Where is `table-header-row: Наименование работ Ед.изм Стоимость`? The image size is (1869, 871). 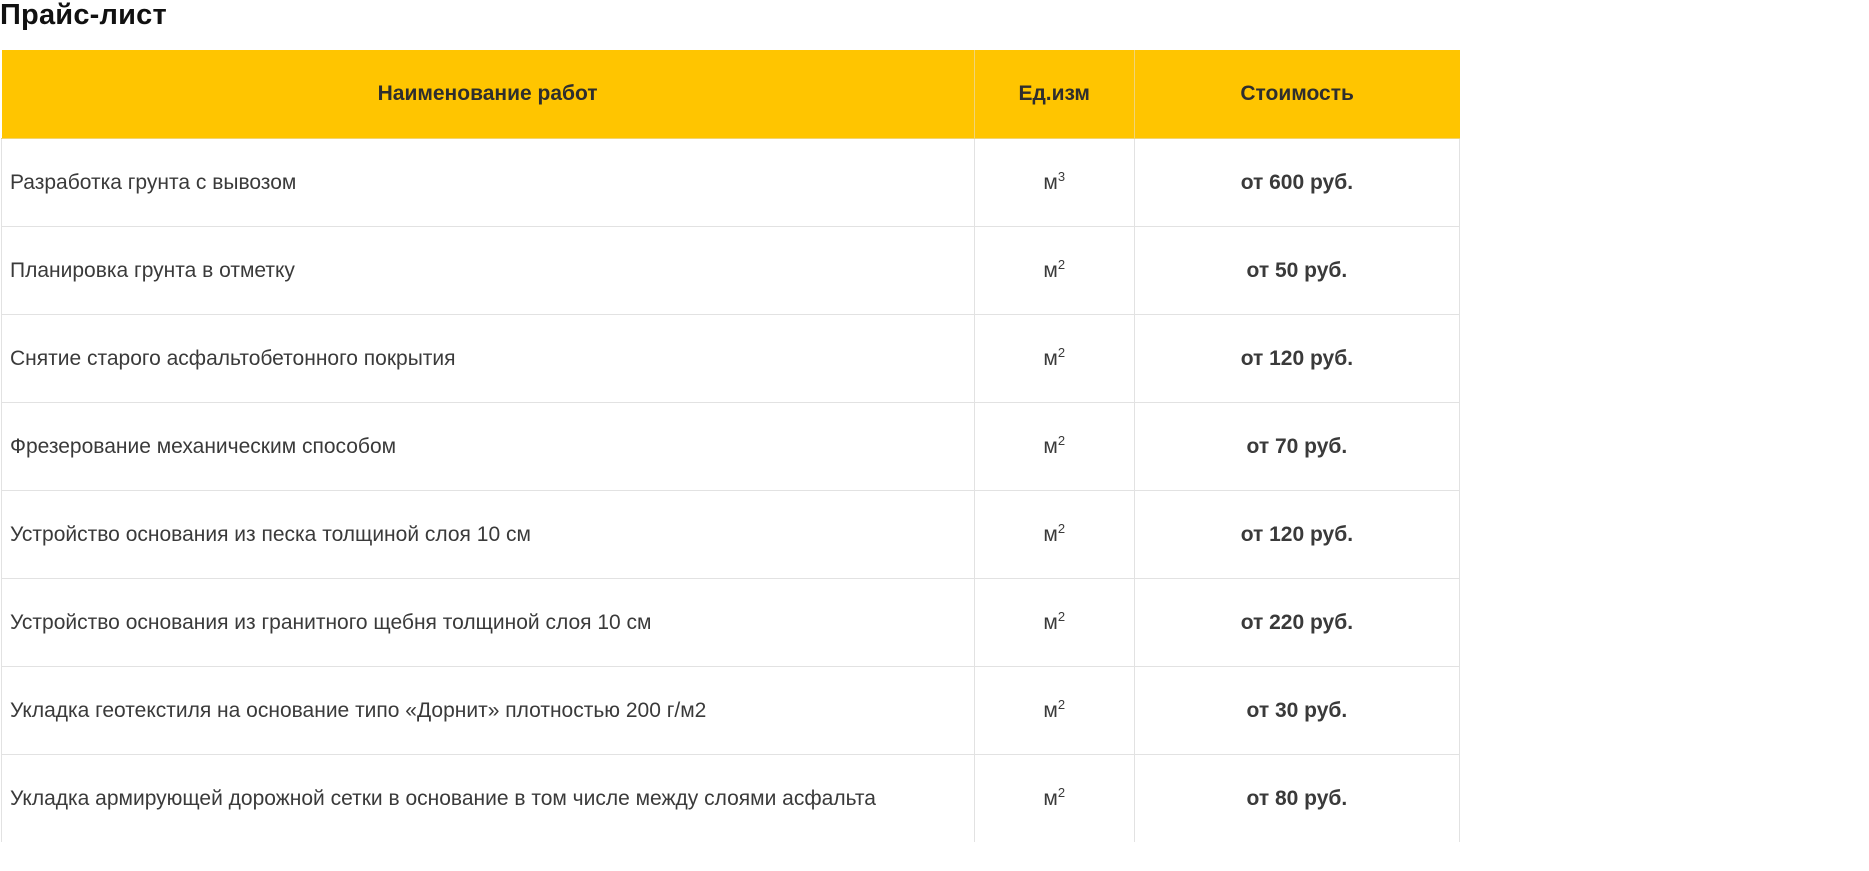
table-header-row: Наименование работ Ед.изм Стоимость is located at coordinates (730, 94).